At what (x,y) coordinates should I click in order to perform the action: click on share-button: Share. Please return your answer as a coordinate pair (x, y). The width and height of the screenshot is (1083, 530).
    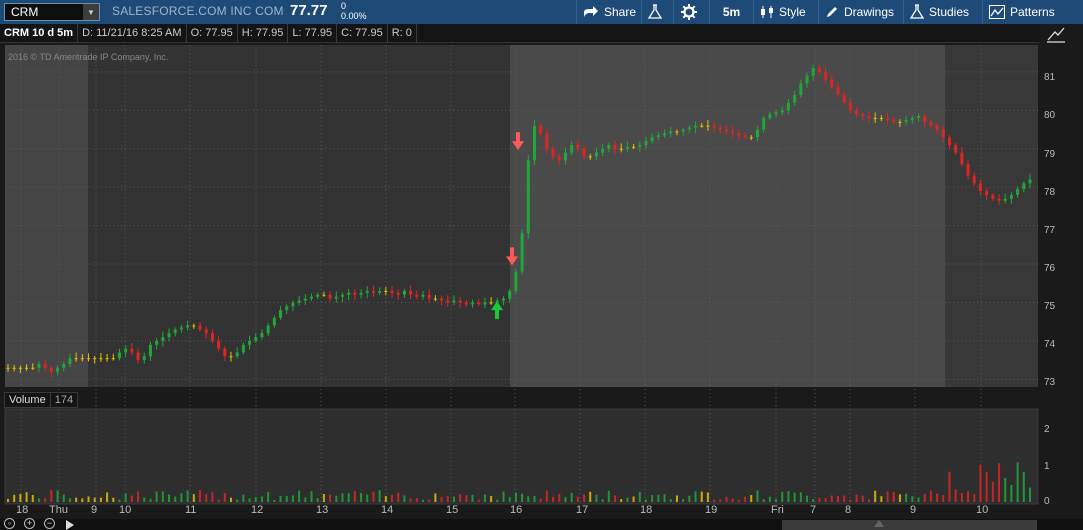
    Looking at the image, I should click on (609, 12).